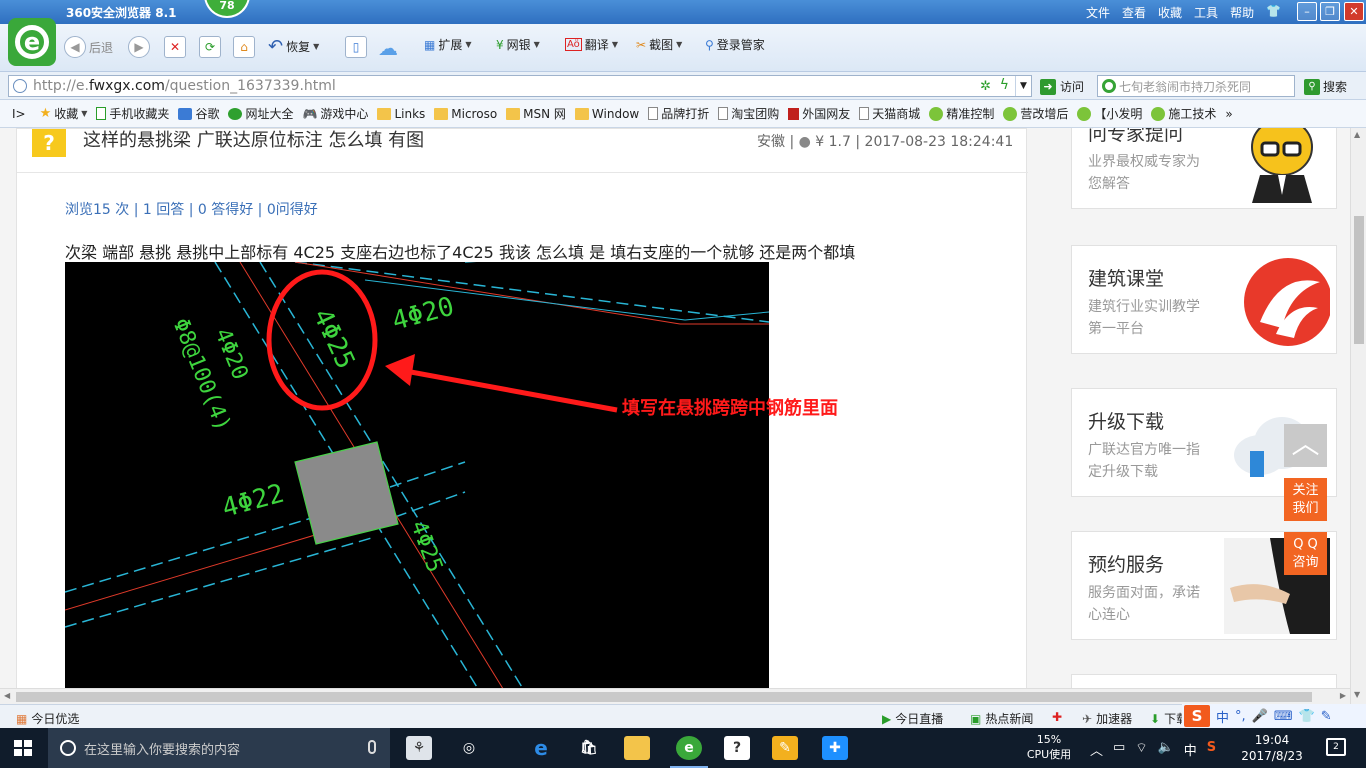 This screenshot has height=768, width=1366. I want to click on login-manager-button: ⚲ 登录管家, so click(735, 44).